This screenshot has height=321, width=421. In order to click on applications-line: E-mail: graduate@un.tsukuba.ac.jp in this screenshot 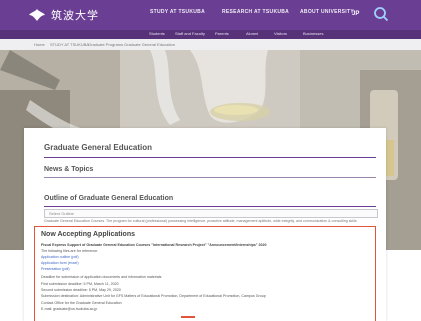, I will do `click(69, 309)`.